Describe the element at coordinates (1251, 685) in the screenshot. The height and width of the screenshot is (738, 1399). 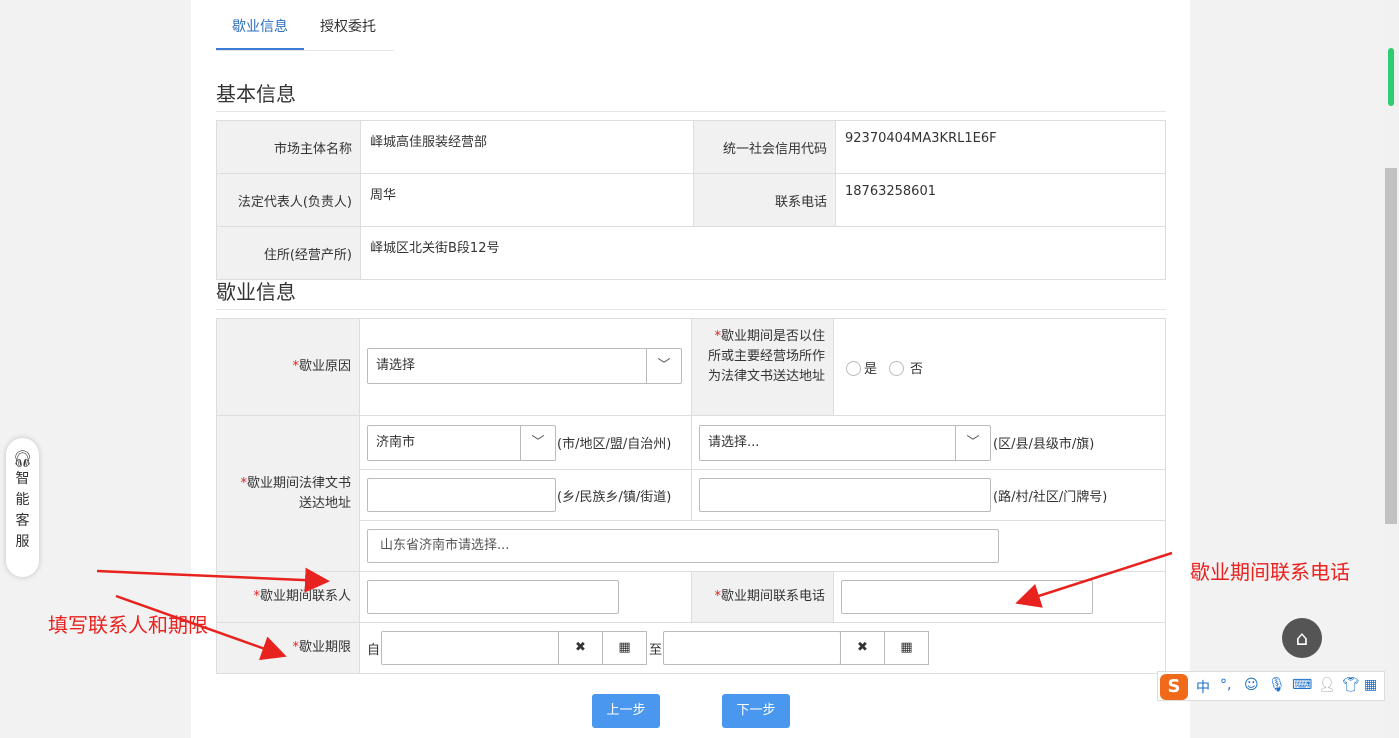
I see `emoji-icon: ☺` at that location.